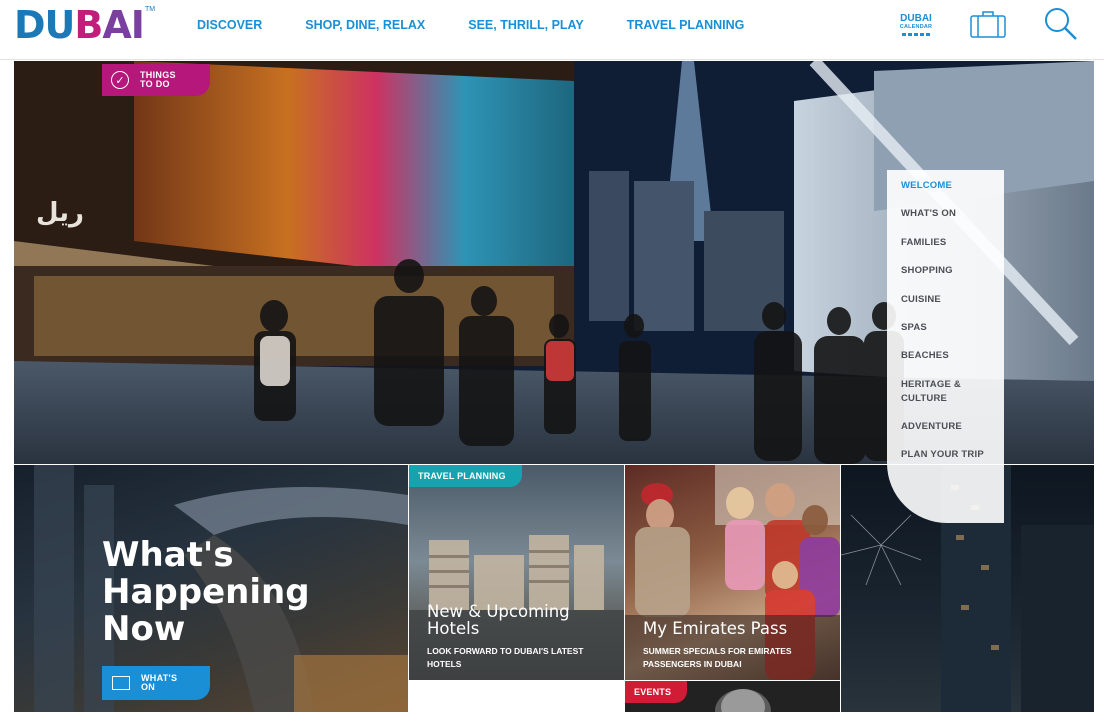 The image size is (1104, 712). What do you see at coordinates (144, 629) in the screenshot?
I see `happening-line-3: Now` at bounding box center [144, 629].